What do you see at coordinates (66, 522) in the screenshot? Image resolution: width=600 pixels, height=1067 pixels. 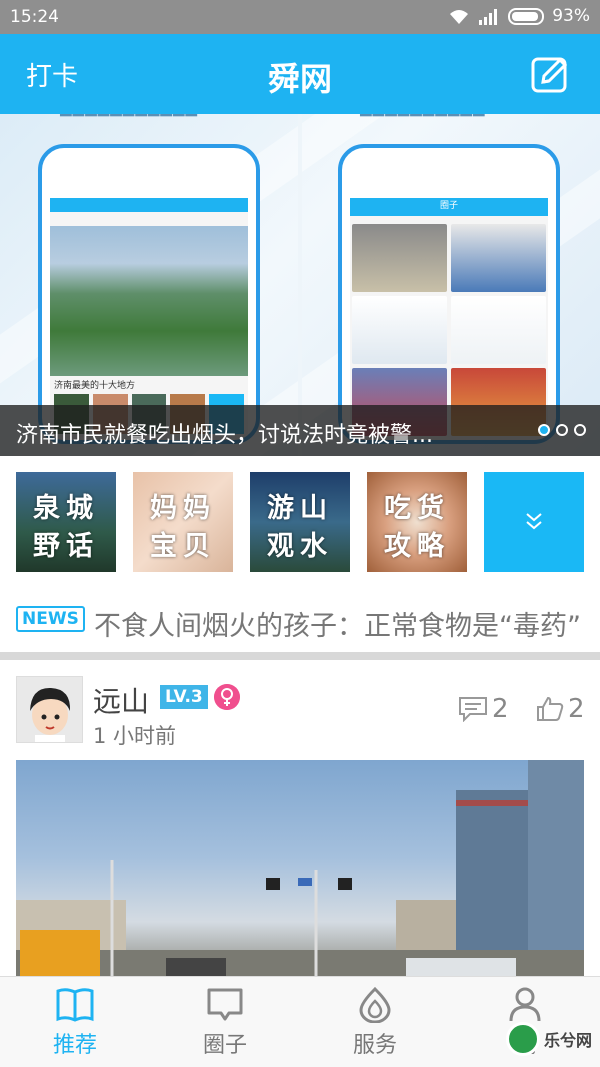 I see `category-tile-quancheng: 泉城 野话` at bounding box center [66, 522].